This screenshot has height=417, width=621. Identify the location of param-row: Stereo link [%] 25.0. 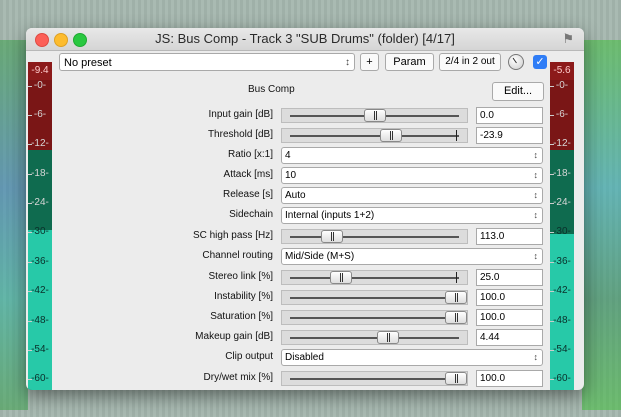
(305, 278).